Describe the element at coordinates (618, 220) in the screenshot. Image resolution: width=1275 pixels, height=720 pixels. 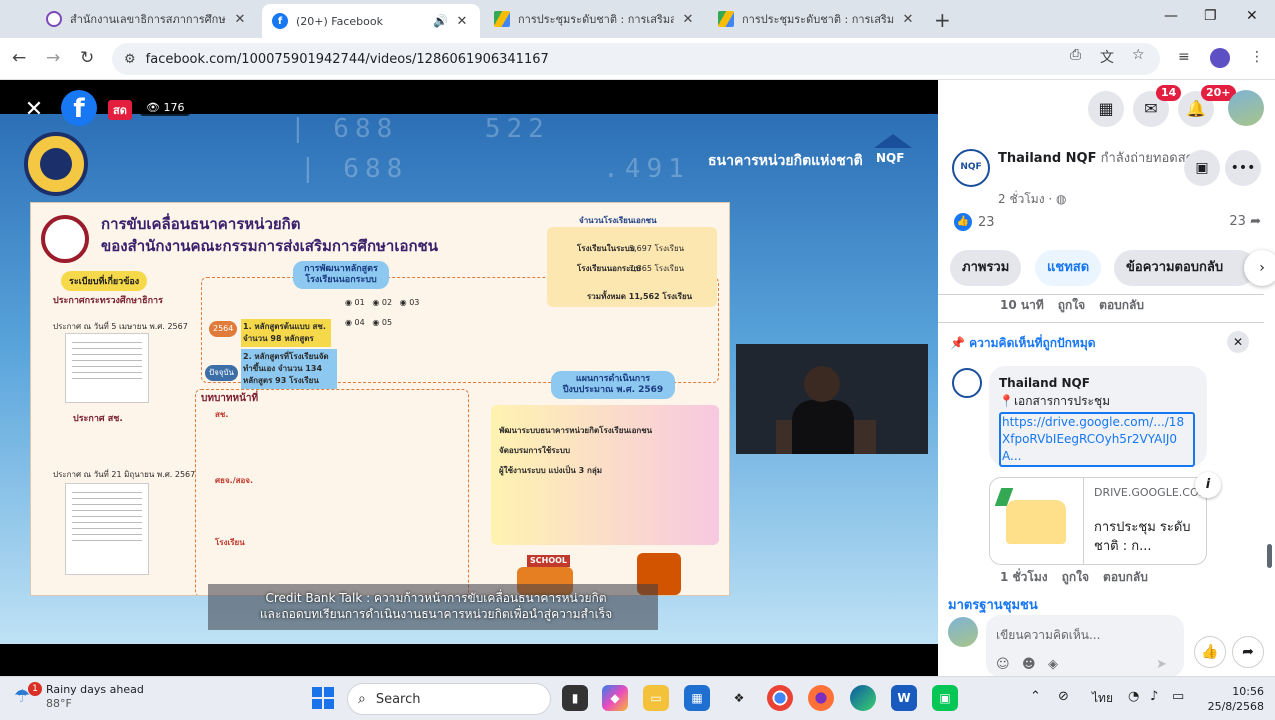
I see `school-count-label: จำนวนโรงเรียนเอกชน` at that location.